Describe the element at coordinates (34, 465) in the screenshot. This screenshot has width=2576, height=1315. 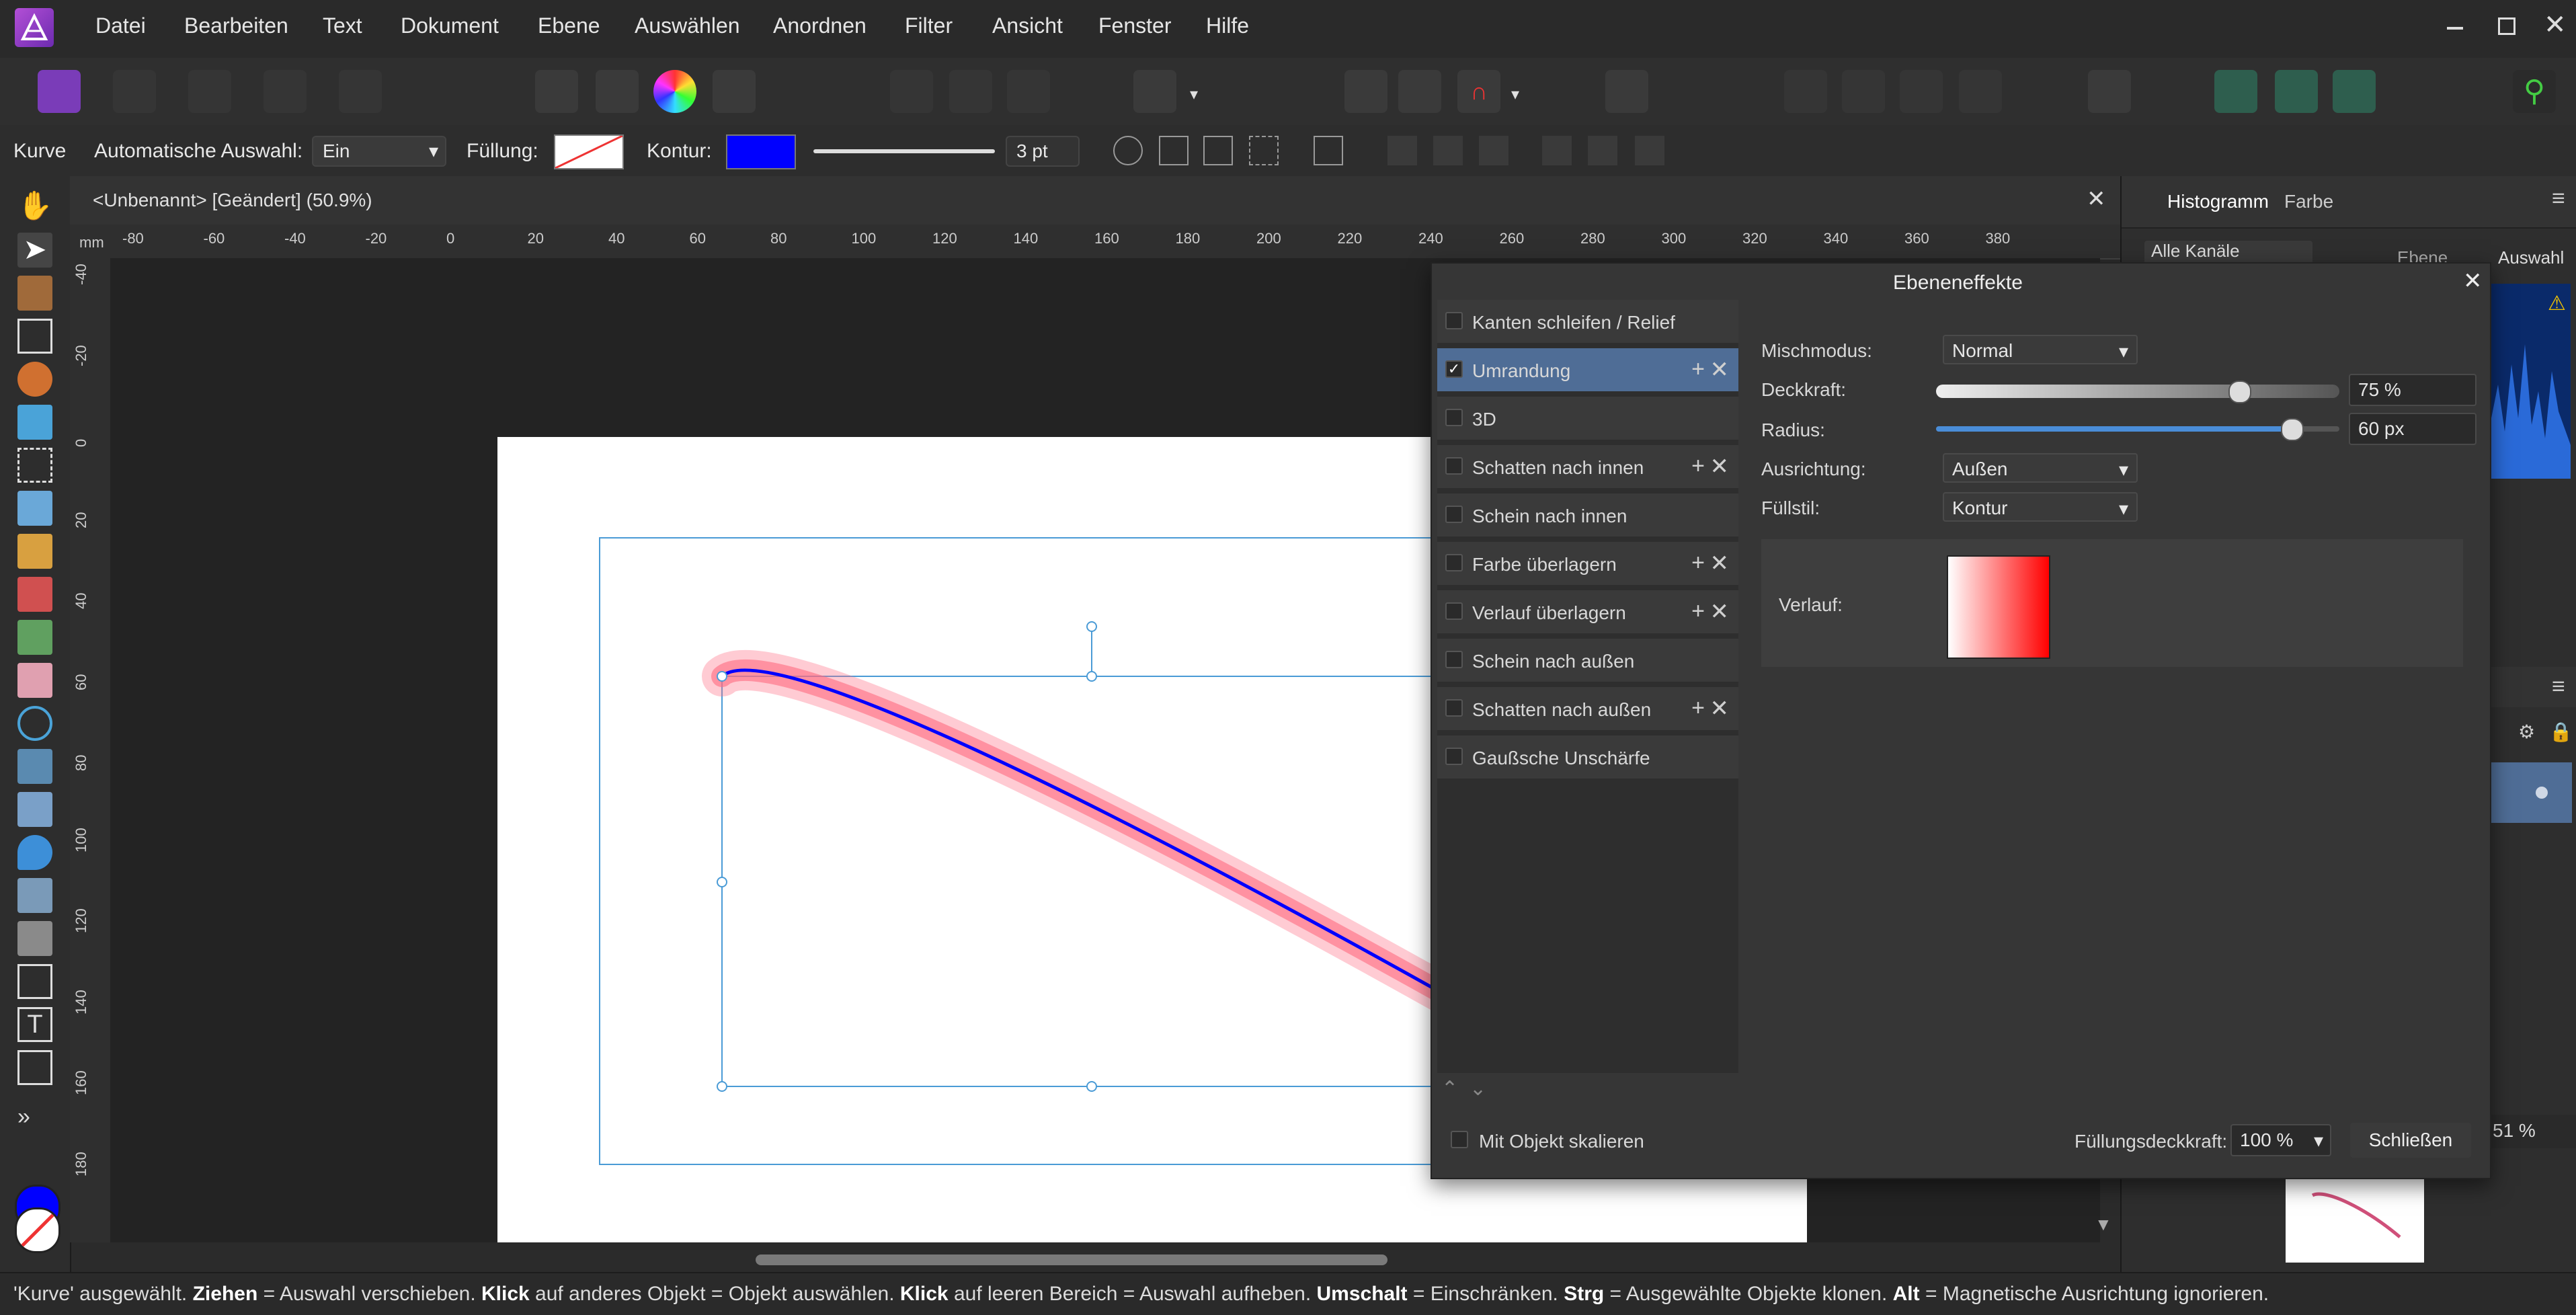
I see `marquee-tool-icon` at that location.